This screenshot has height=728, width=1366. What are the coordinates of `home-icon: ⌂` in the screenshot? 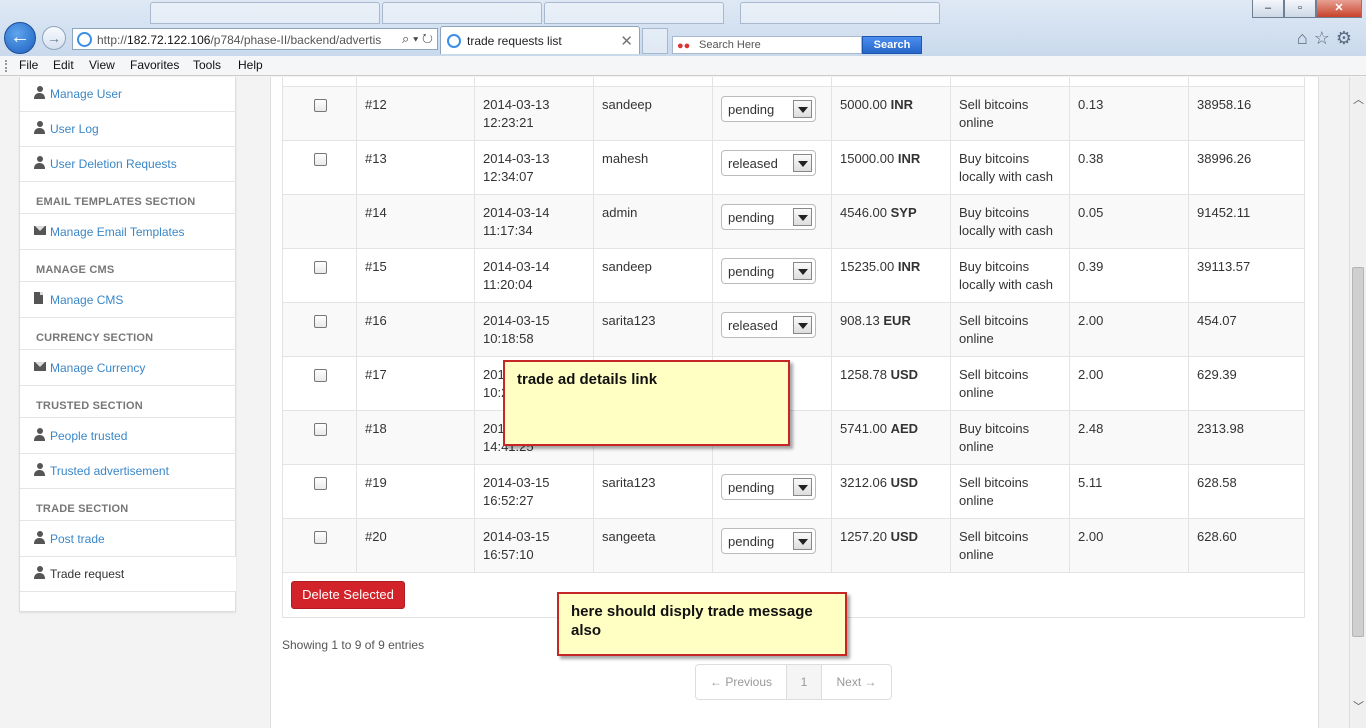 It's located at (1305, 38).